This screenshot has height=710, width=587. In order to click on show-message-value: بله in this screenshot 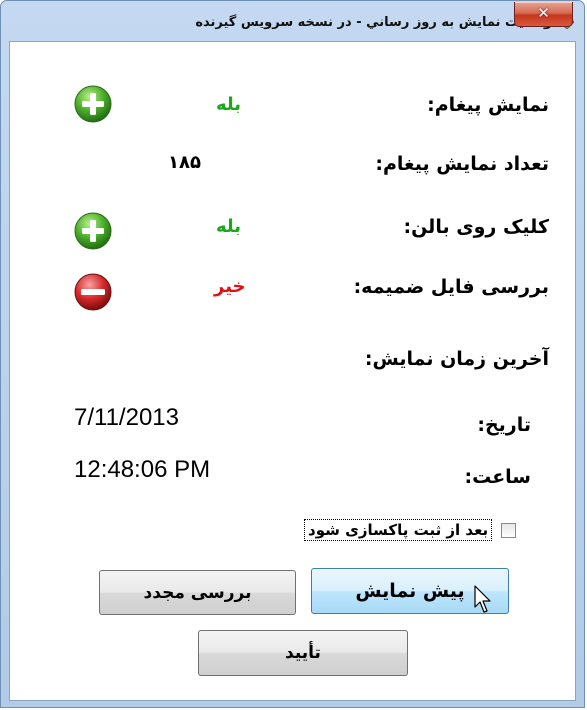, I will do `click(229, 104)`.